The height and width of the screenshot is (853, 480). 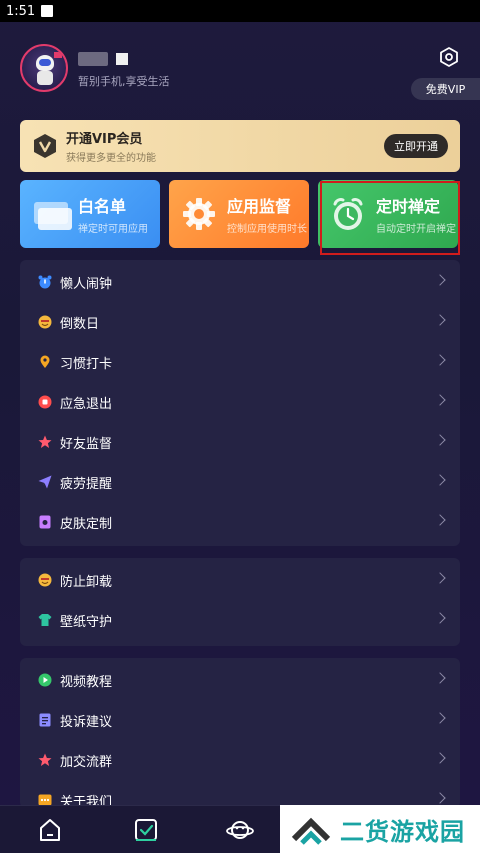 What do you see at coordinates (445, 89) in the screenshot?
I see `free-vip-button: 免费VIP` at bounding box center [445, 89].